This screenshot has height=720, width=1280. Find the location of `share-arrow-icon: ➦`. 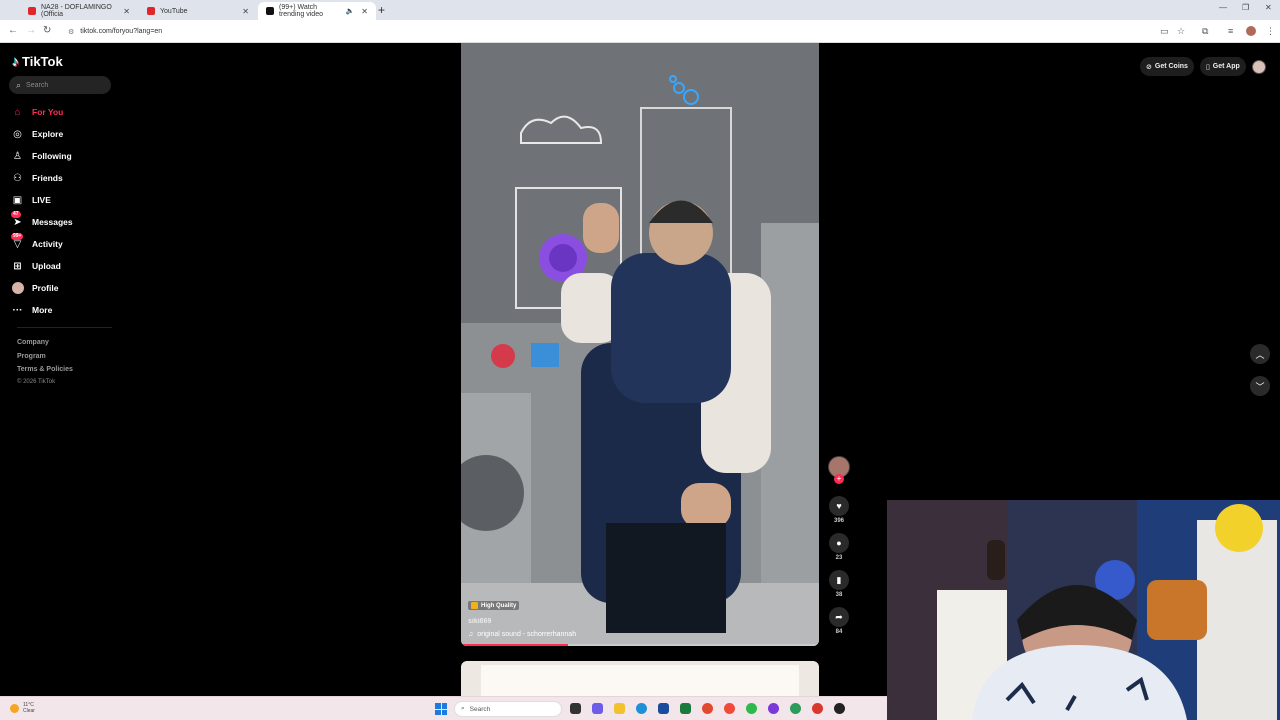

share-arrow-icon: ➦ is located at coordinates (839, 616).